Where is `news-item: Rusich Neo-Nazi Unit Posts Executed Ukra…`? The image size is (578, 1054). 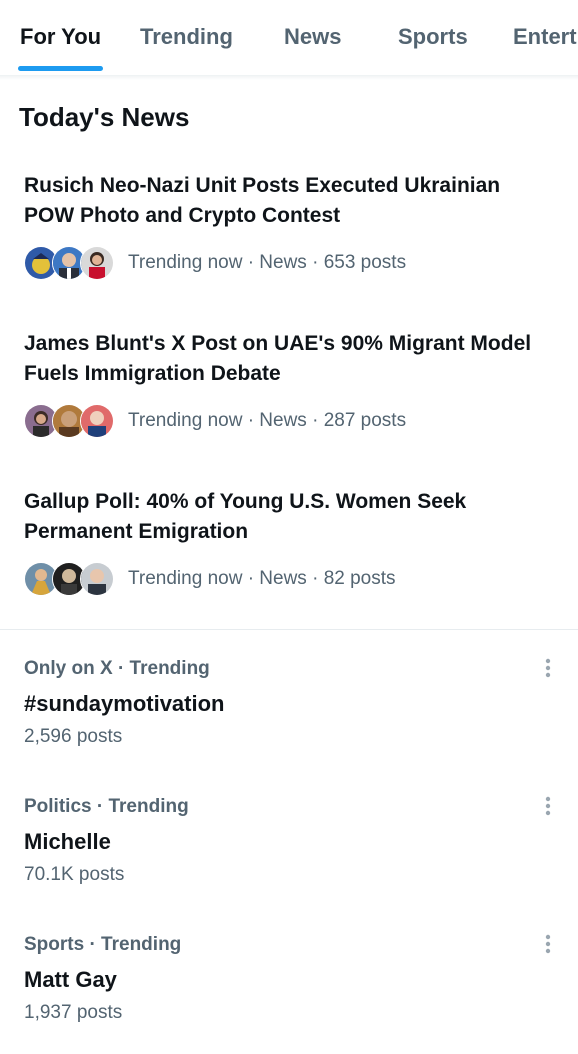 news-item: Rusich Neo-Nazi Unit Posts Executed Ukra… is located at coordinates (289, 236).